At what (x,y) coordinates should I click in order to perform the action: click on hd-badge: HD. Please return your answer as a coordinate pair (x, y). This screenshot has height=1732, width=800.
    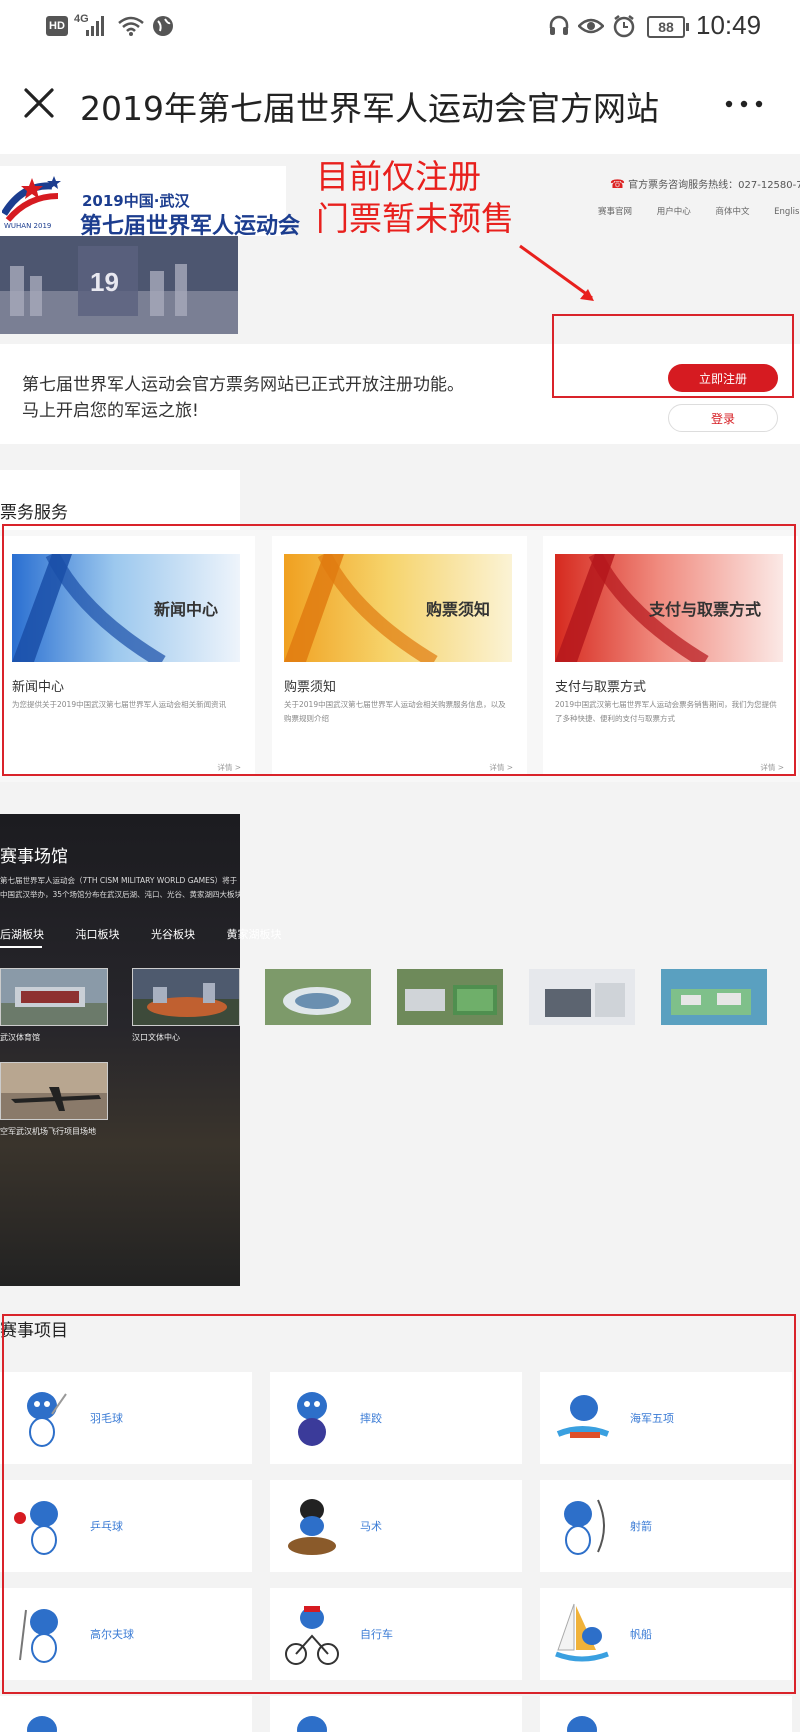
    Looking at the image, I should click on (57, 26).